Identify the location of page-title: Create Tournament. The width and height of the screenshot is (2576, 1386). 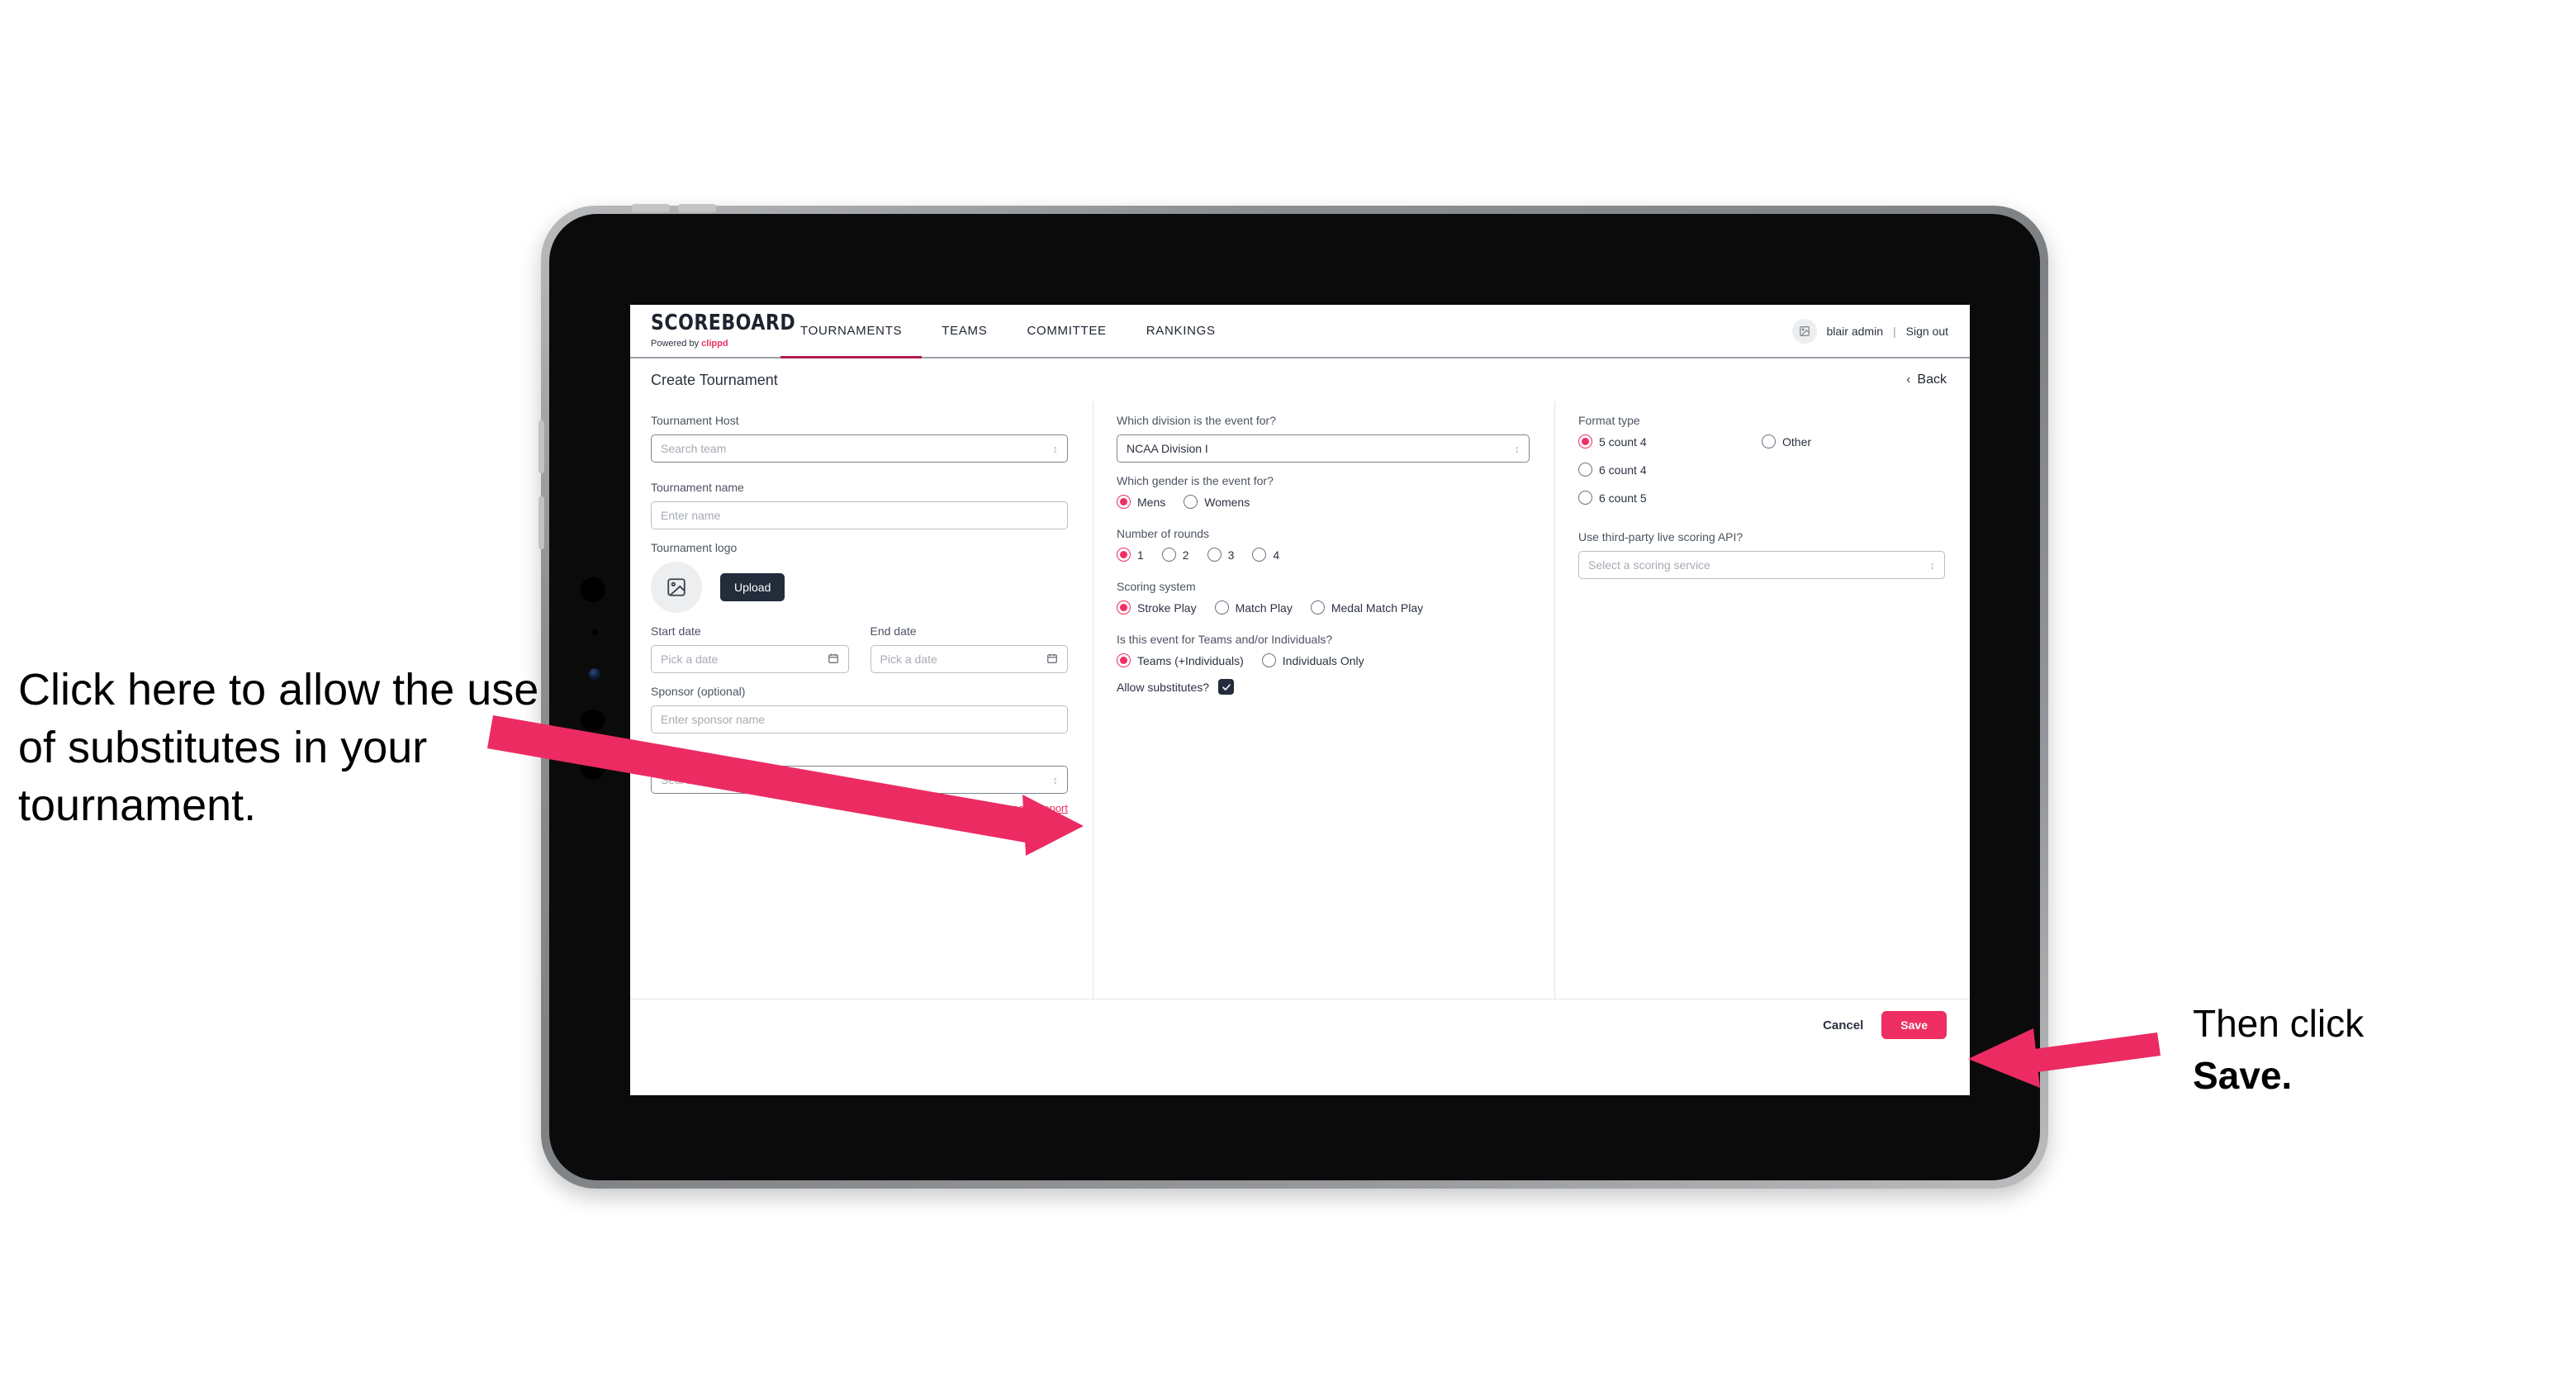
(714, 379).